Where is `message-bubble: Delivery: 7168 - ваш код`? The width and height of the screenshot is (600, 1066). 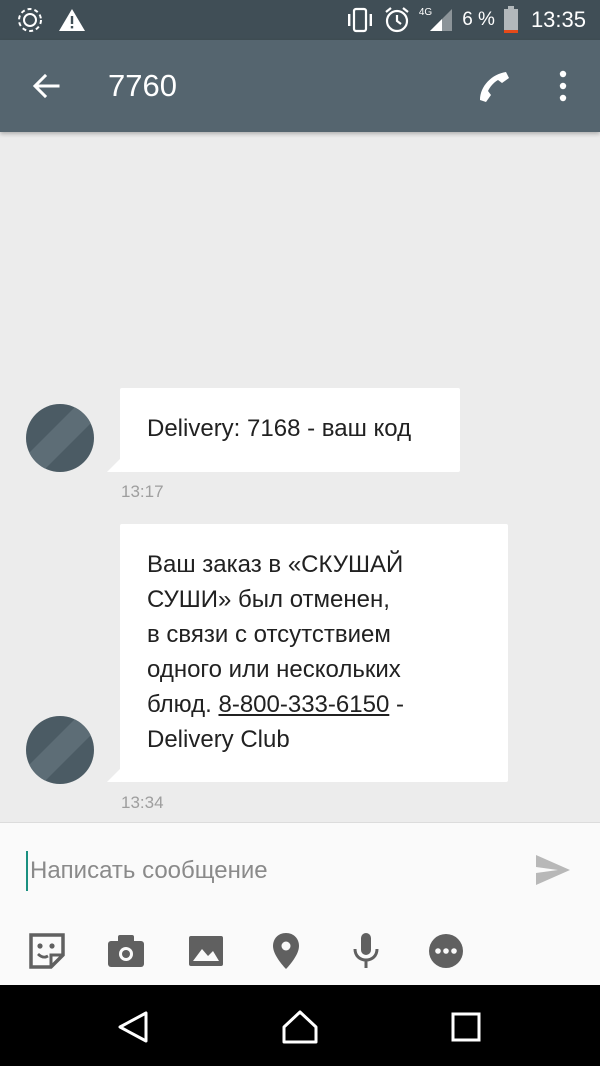 message-bubble: Delivery: 7168 - ваш код is located at coordinates (283, 430).